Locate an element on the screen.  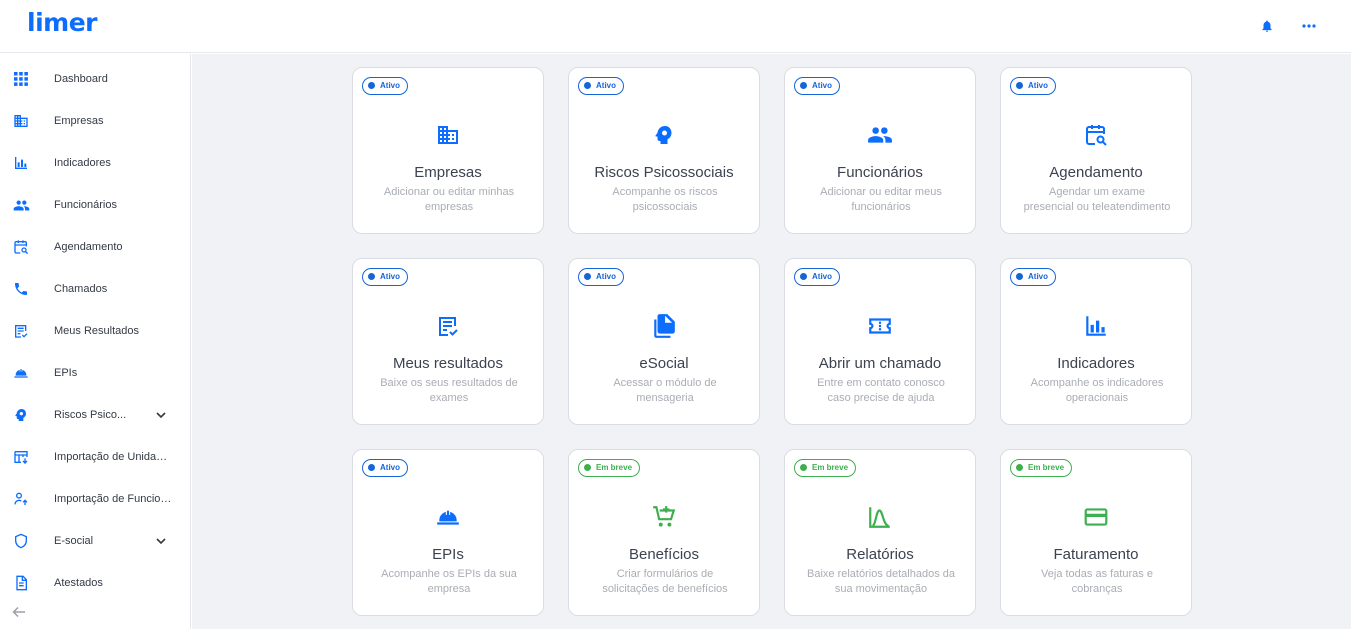
sidebar-item-empresas: Empresas is located at coordinates (95, 121).